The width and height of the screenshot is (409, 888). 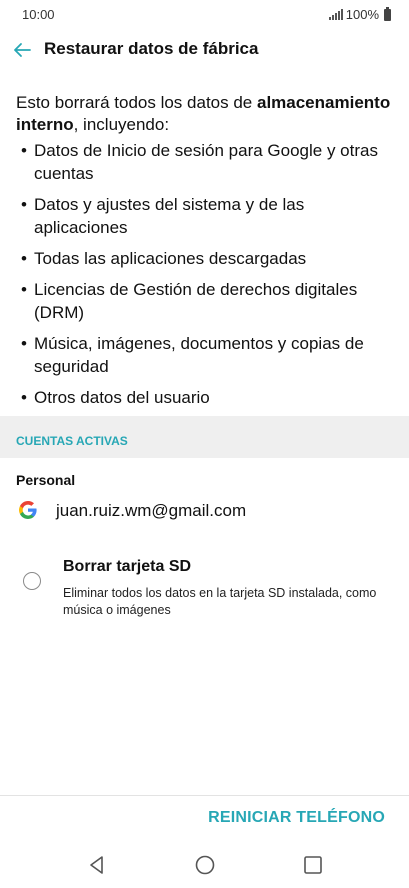 What do you see at coordinates (28, 510) in the screenshot?
I see `google-icon` at bounding box center [28, 510].